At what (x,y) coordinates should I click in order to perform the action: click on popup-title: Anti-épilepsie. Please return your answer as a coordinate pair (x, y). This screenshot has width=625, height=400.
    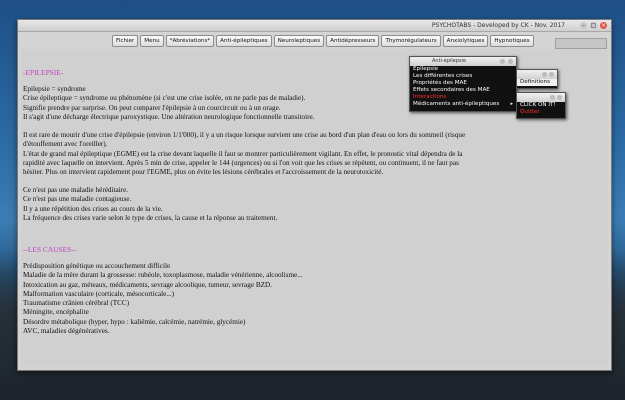
    Looking at the image, I should click on (449, 61).